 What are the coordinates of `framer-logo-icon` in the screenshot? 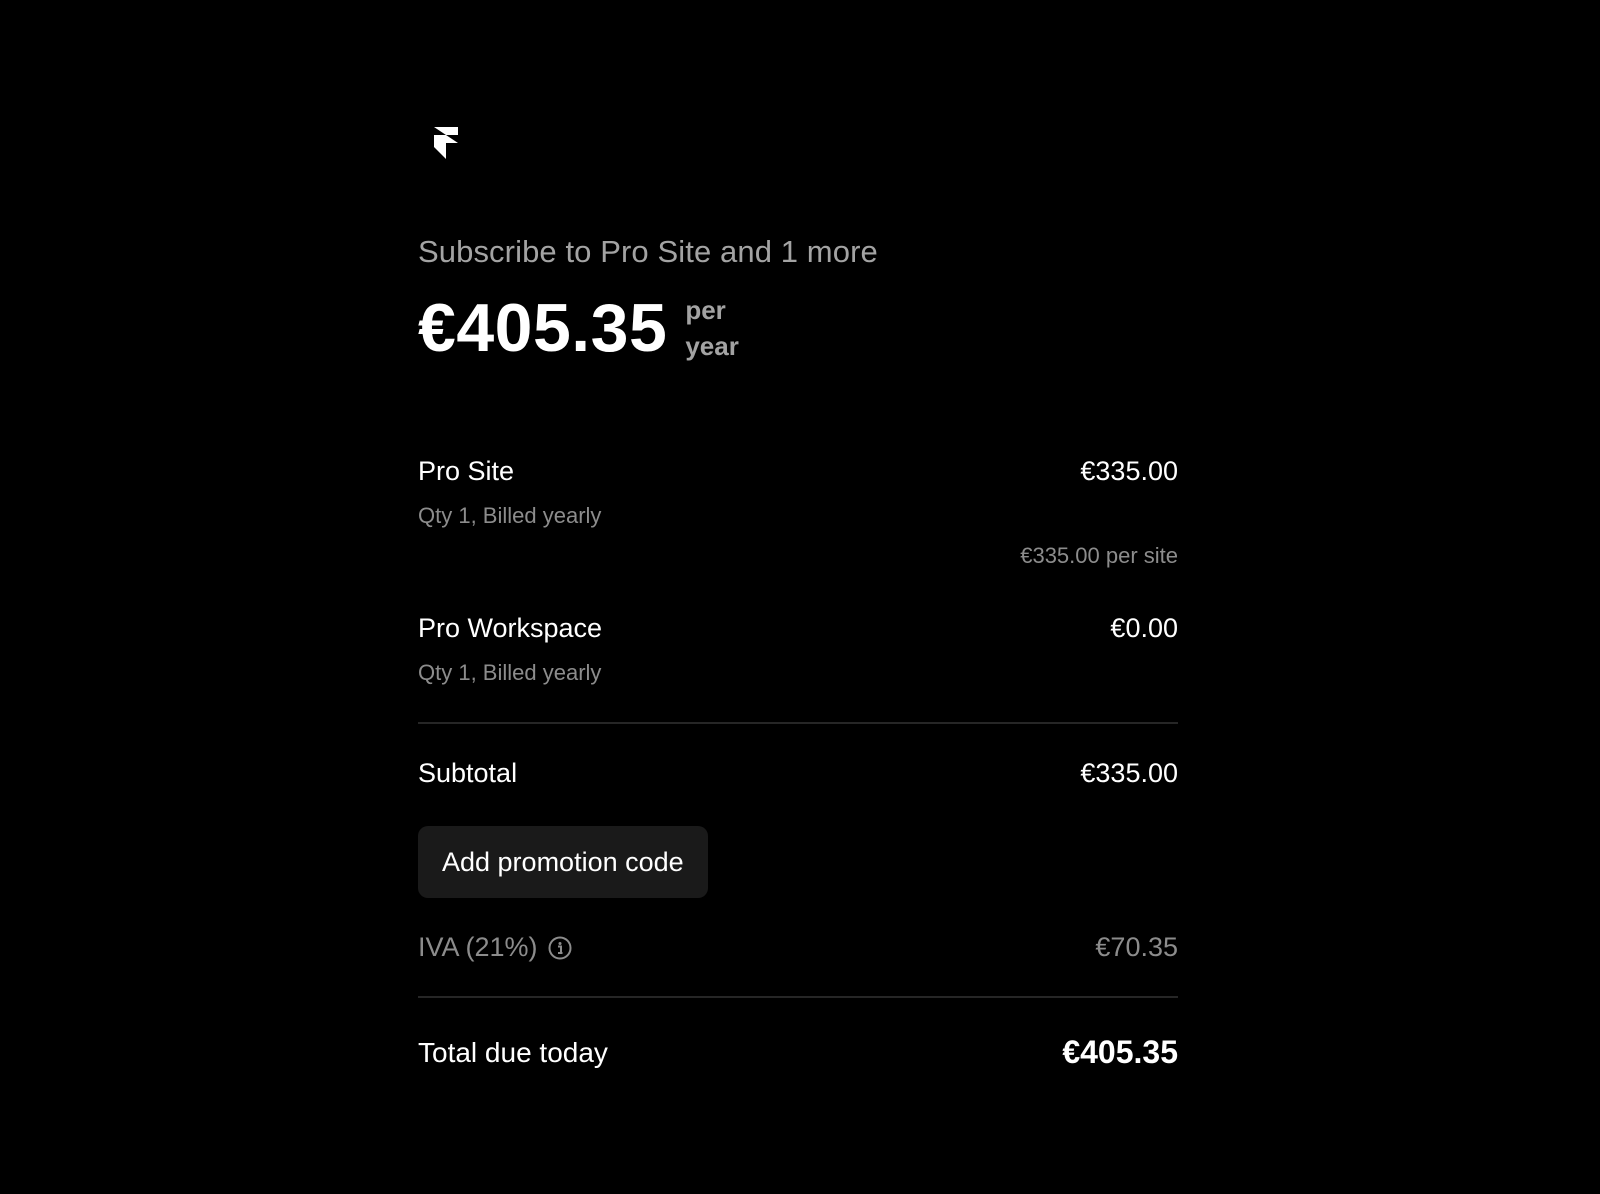 It's located at (446, 143).